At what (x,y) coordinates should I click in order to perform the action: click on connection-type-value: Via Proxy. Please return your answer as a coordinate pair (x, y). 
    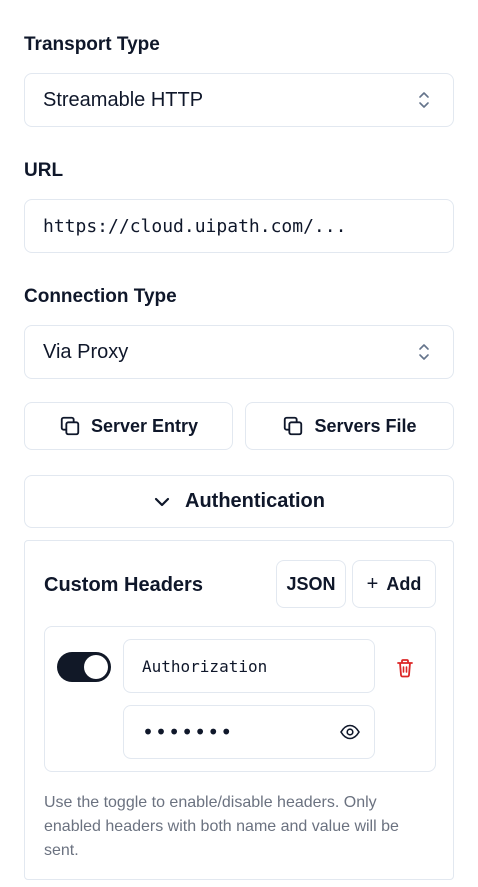
    Looking at the image, I should click on (86, 351).